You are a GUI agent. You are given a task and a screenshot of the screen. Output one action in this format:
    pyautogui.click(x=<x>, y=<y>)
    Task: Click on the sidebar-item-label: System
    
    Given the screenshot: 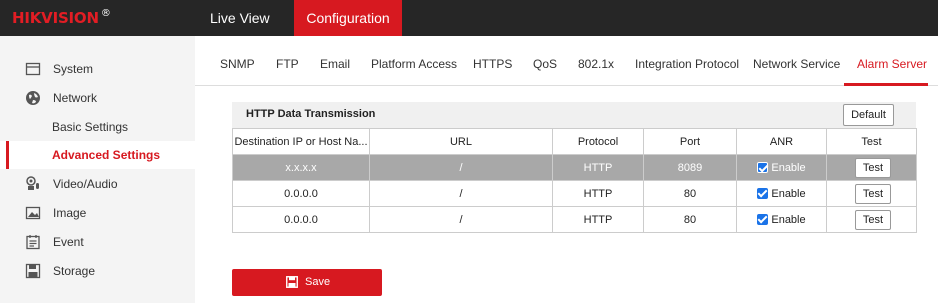 What is the action you would take?
    pyautogui.click(x=73, y=69)
    